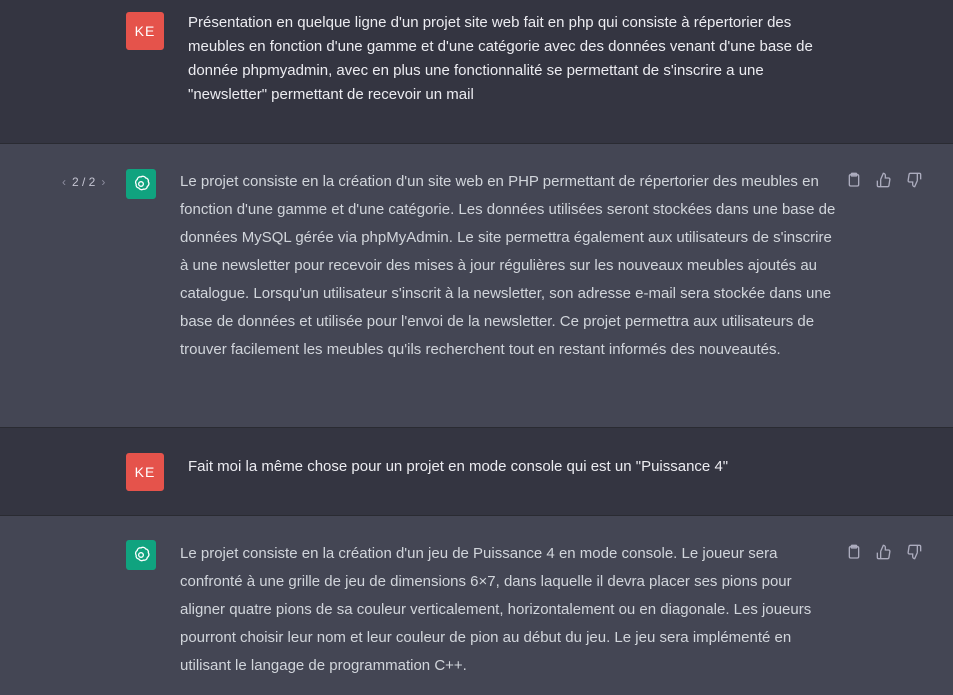 The width and height of the screenshot is (953, 695). I want to click on chevron-right-icon: ›, so click(103, 182).